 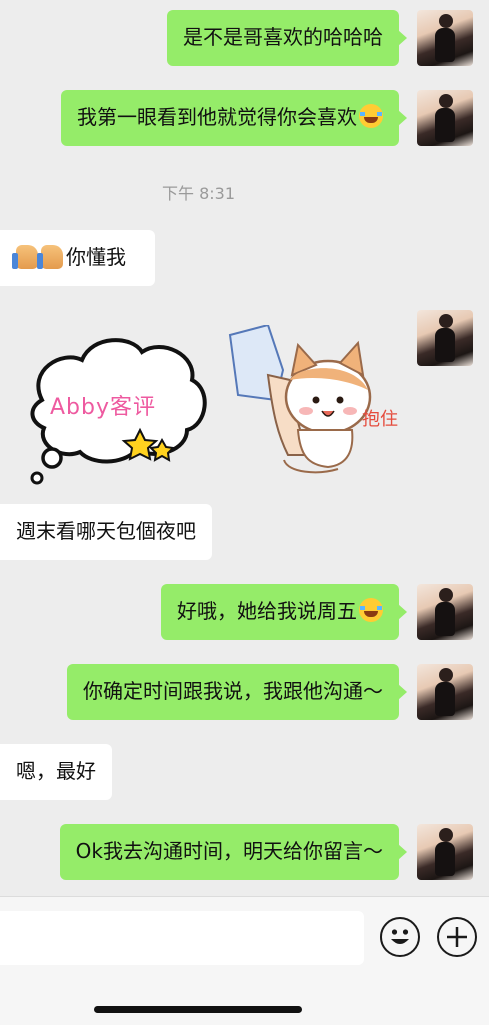 I want to click on plus-icon, so click(x=457, y=937).